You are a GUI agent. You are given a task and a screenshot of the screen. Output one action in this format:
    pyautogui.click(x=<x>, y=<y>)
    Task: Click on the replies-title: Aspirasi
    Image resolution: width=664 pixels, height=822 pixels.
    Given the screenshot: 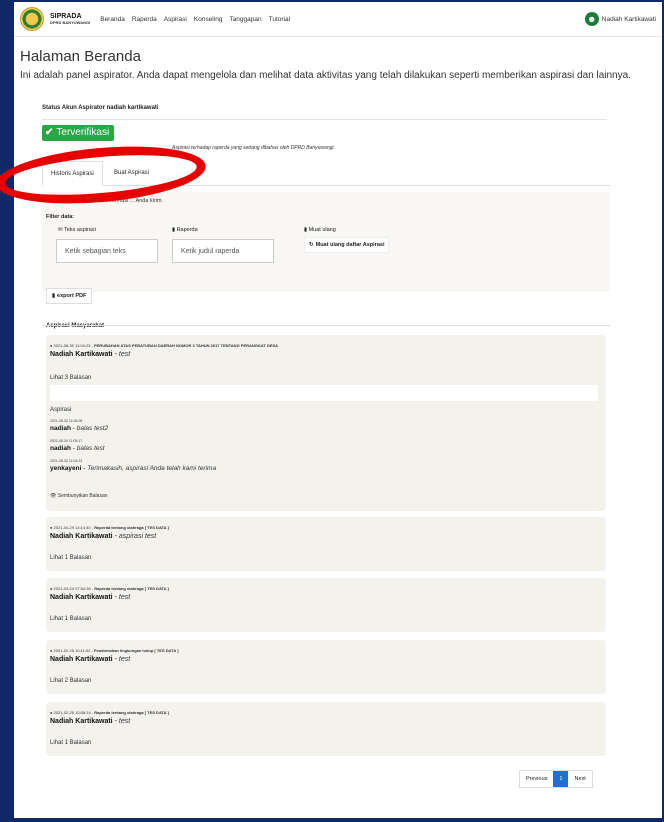 What is the action you would take?
    pyautogui.click(x=61, y=410)
    